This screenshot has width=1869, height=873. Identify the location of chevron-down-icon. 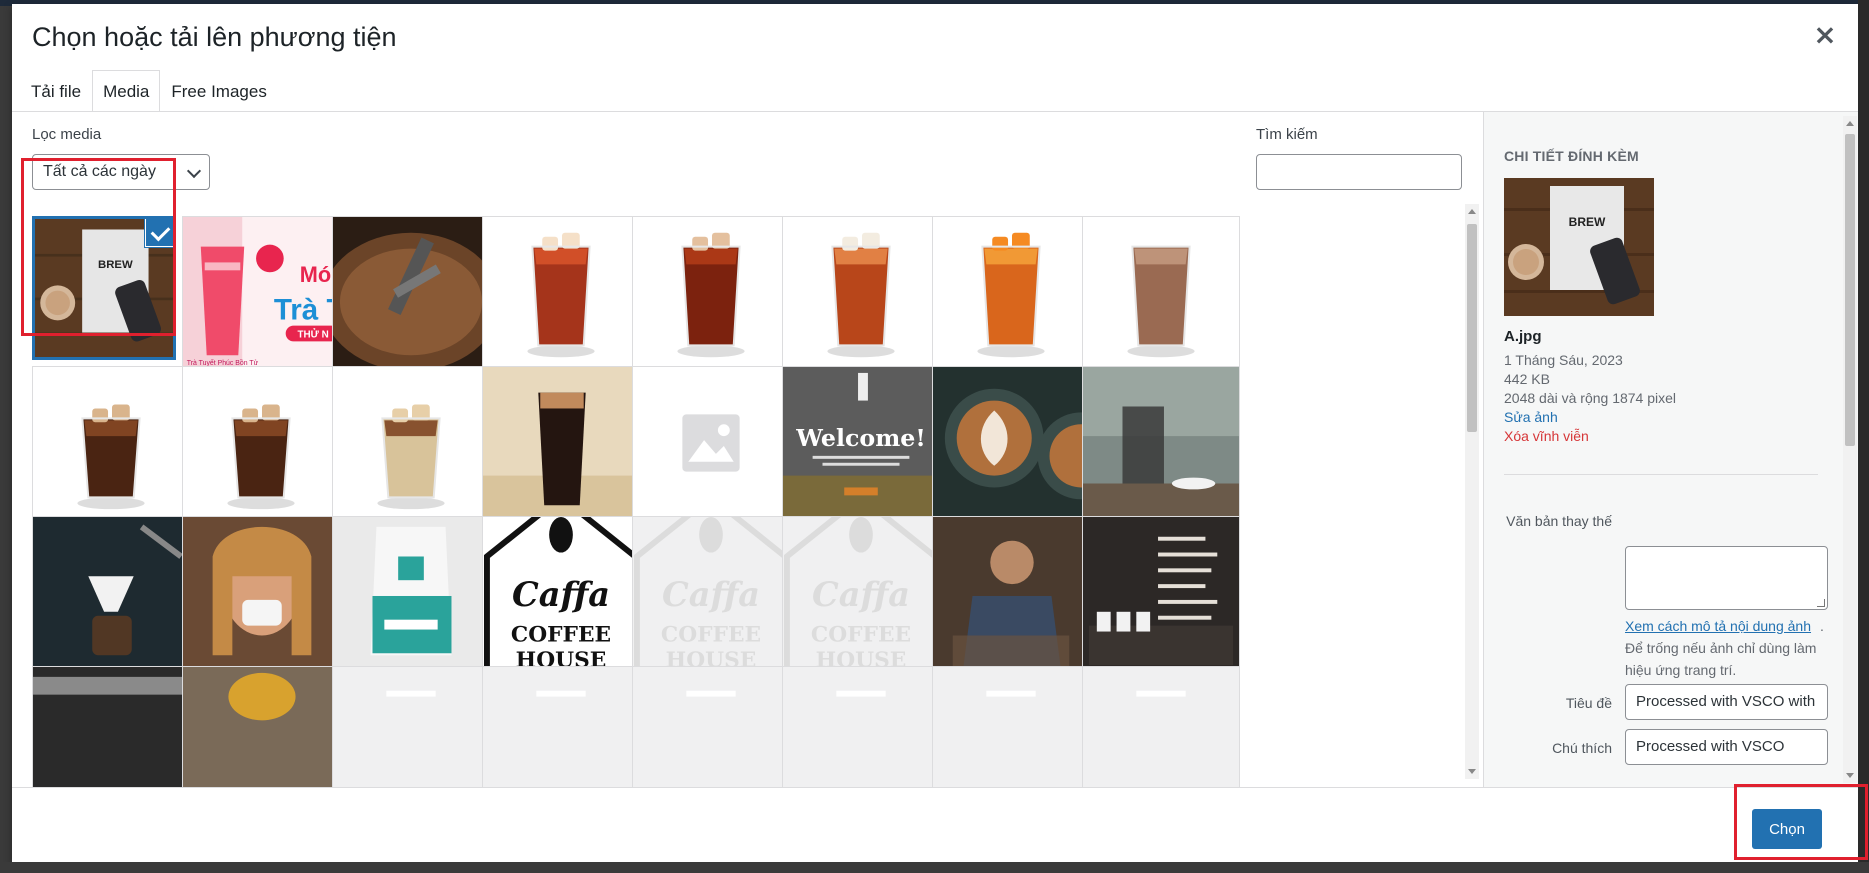
(194, 171).